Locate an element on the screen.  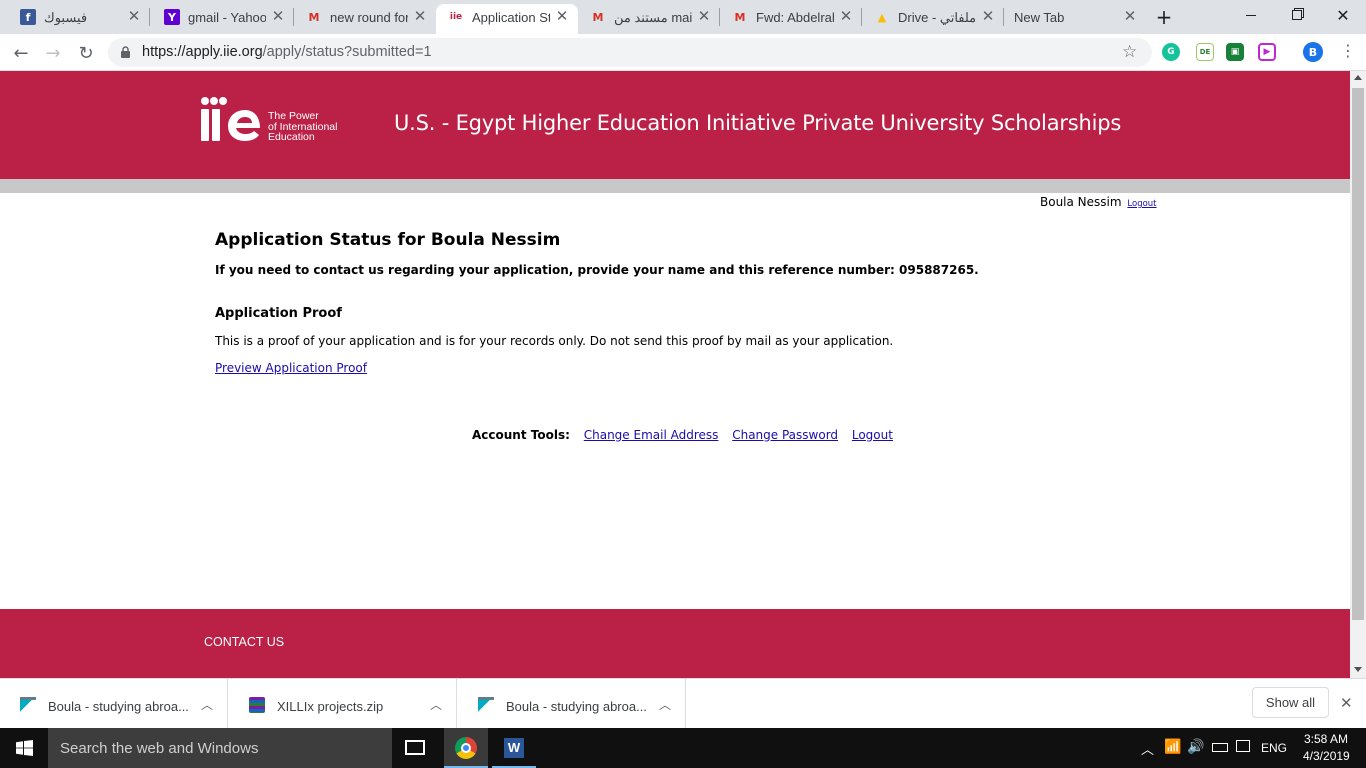
translate-extension-icon: DE is located at coordinates (1205, 52).